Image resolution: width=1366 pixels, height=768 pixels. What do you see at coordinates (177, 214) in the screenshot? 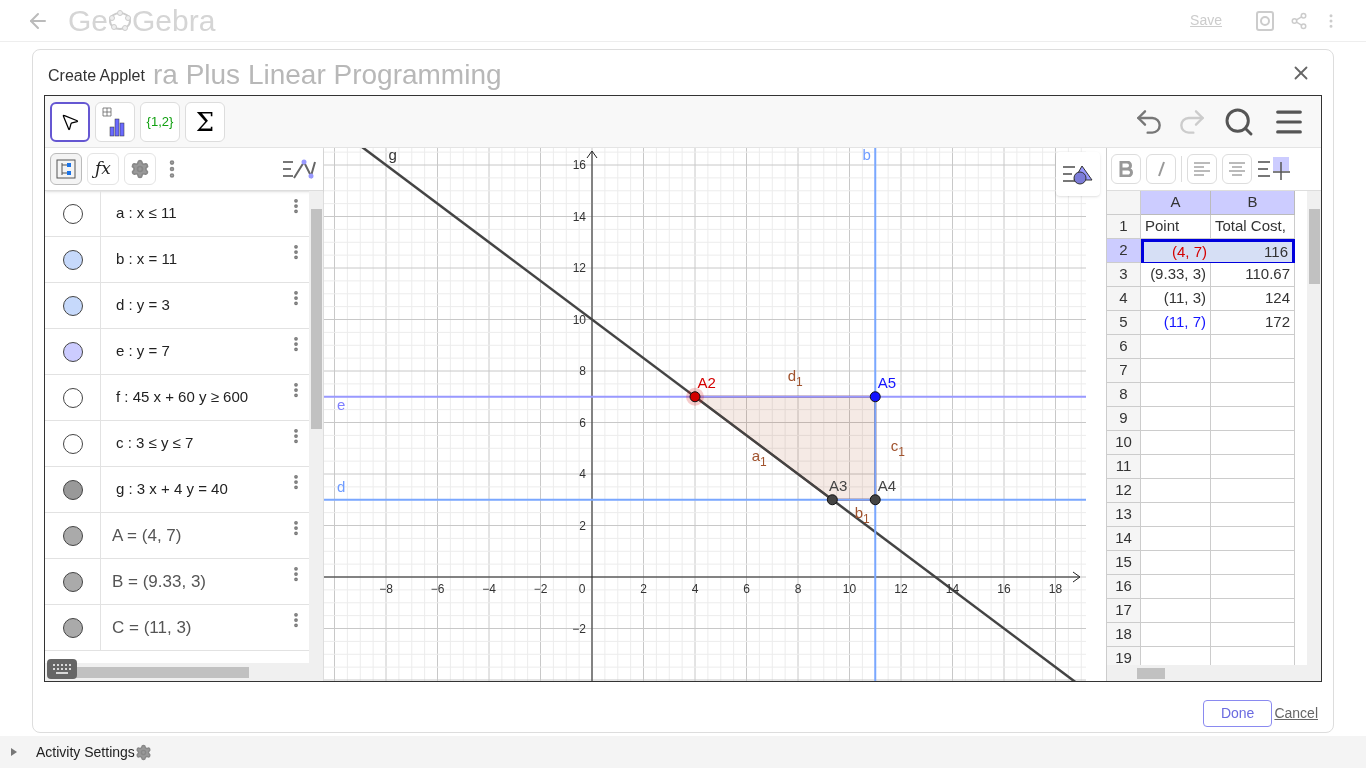
I see `algebra-item: a : x ≤ 11` at bounding box center [177, 214].